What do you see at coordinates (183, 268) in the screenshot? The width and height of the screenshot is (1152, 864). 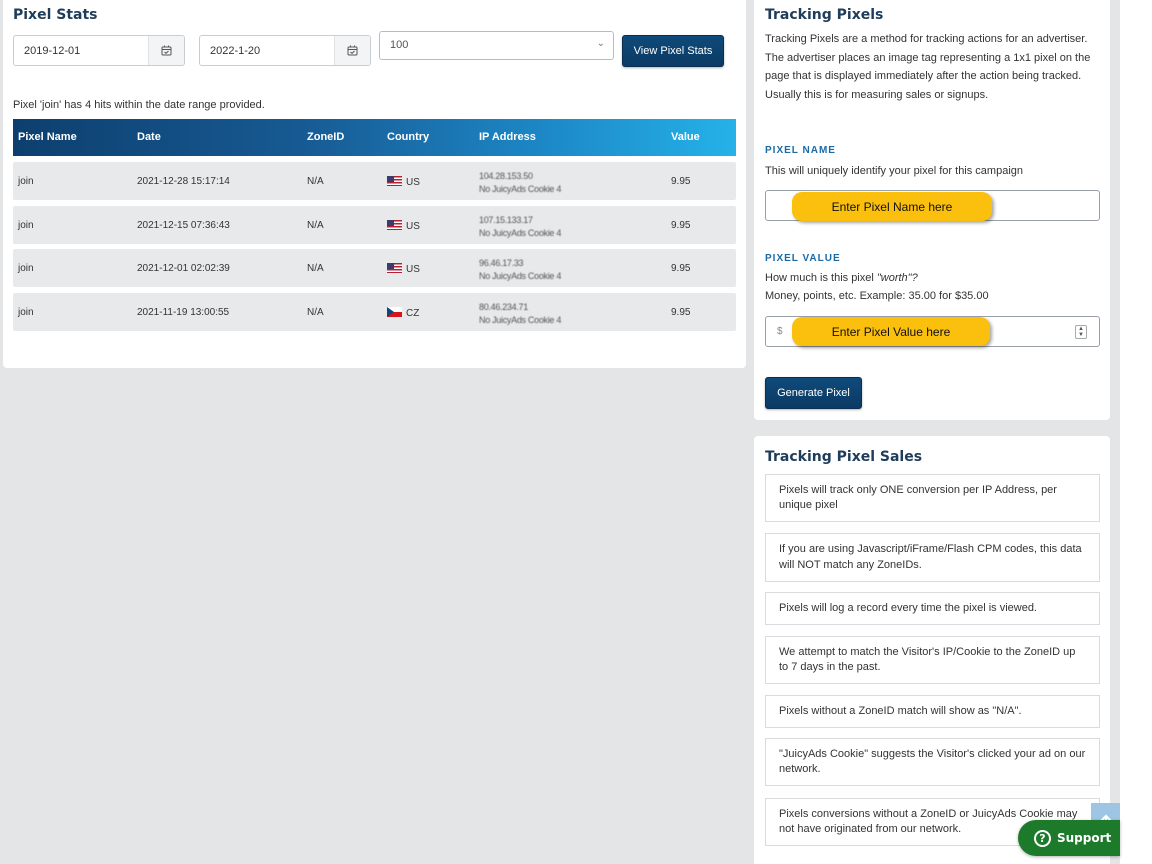 I see `cell-date: 2021-12-01 02:02:39` at bounding box center [183, 268].